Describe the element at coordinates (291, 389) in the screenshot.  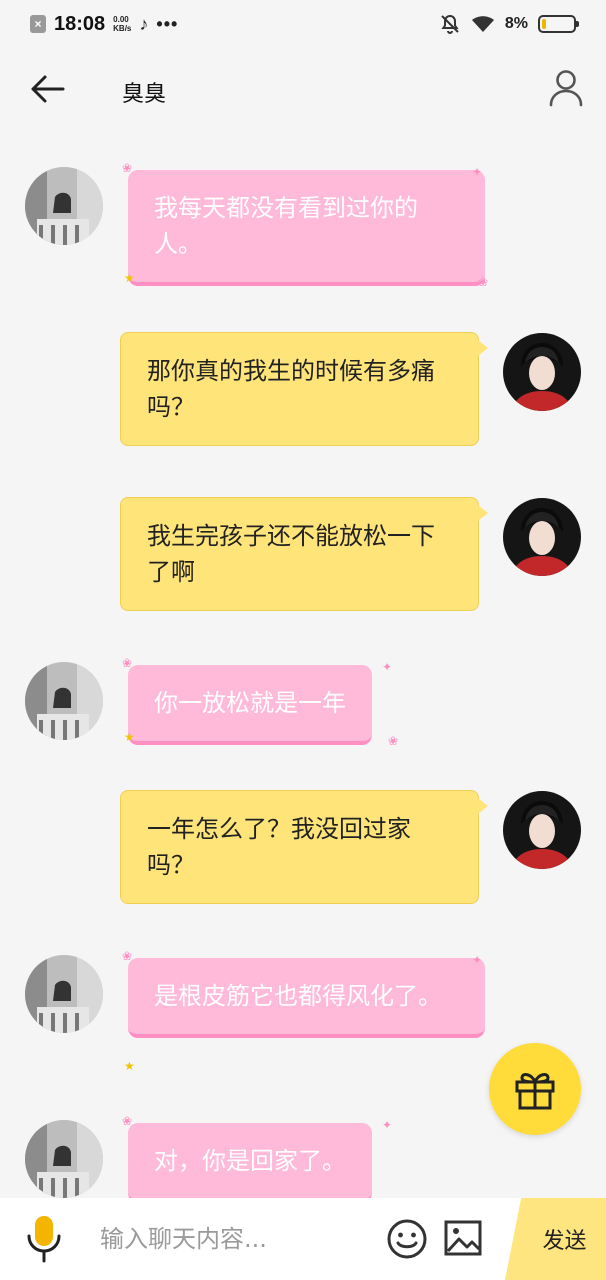
I see `message-text: 那你真的我生的时候有多痛吗？` at that location.